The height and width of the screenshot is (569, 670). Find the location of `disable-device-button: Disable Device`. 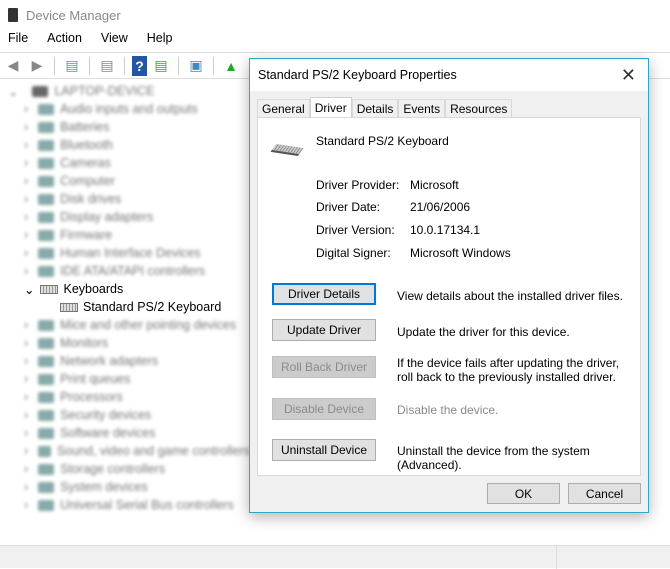

disable-device-button: Disable Device is located at coordinates (324, 409).